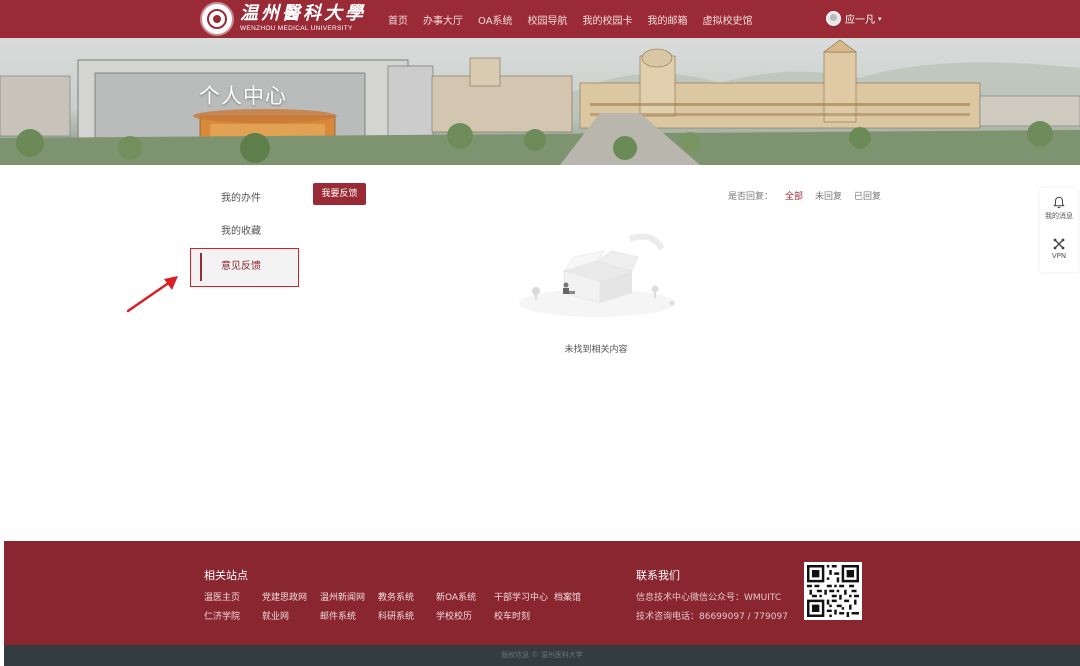 This screenshot has width=1080, height=666. Describe the element at coordinates (810, 195) in the screenshot. I see `reply-status-filter: 是否回复： 全部 未回复 已回复` at that location.